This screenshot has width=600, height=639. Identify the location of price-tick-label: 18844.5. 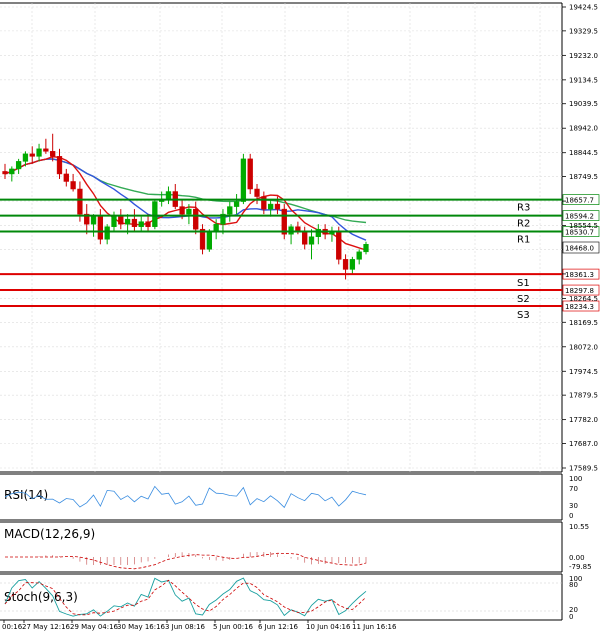
(583, 153).